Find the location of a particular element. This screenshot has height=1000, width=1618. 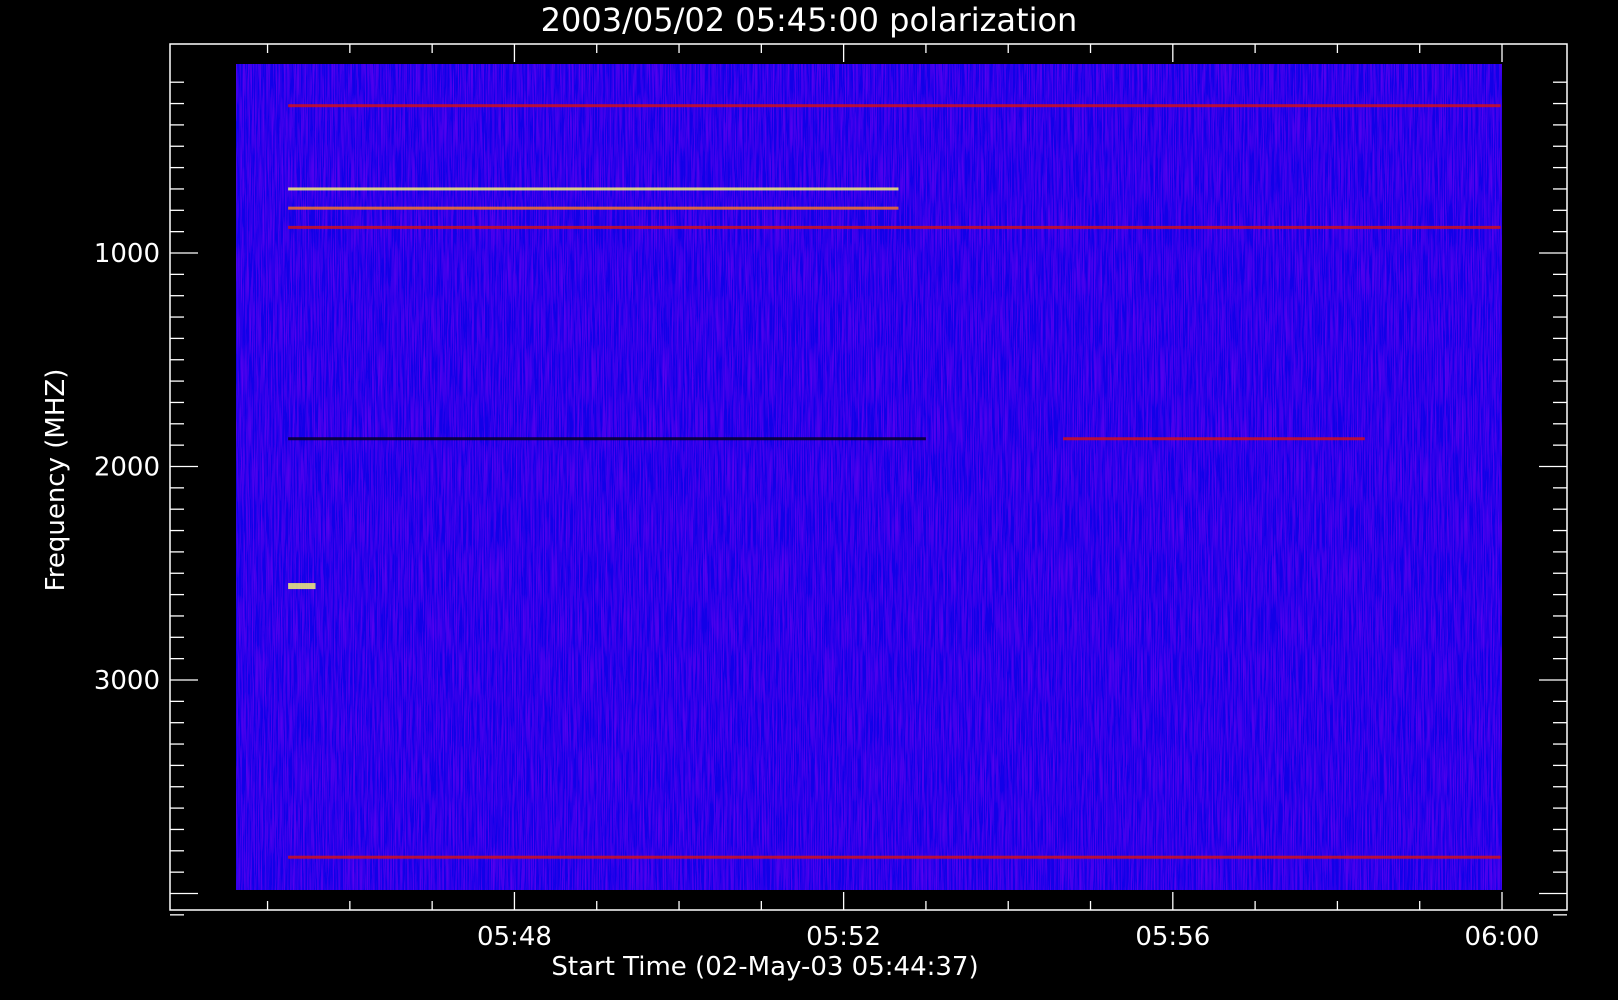

x-tick-label: 06:00 is located at coordinates (1502, 937).